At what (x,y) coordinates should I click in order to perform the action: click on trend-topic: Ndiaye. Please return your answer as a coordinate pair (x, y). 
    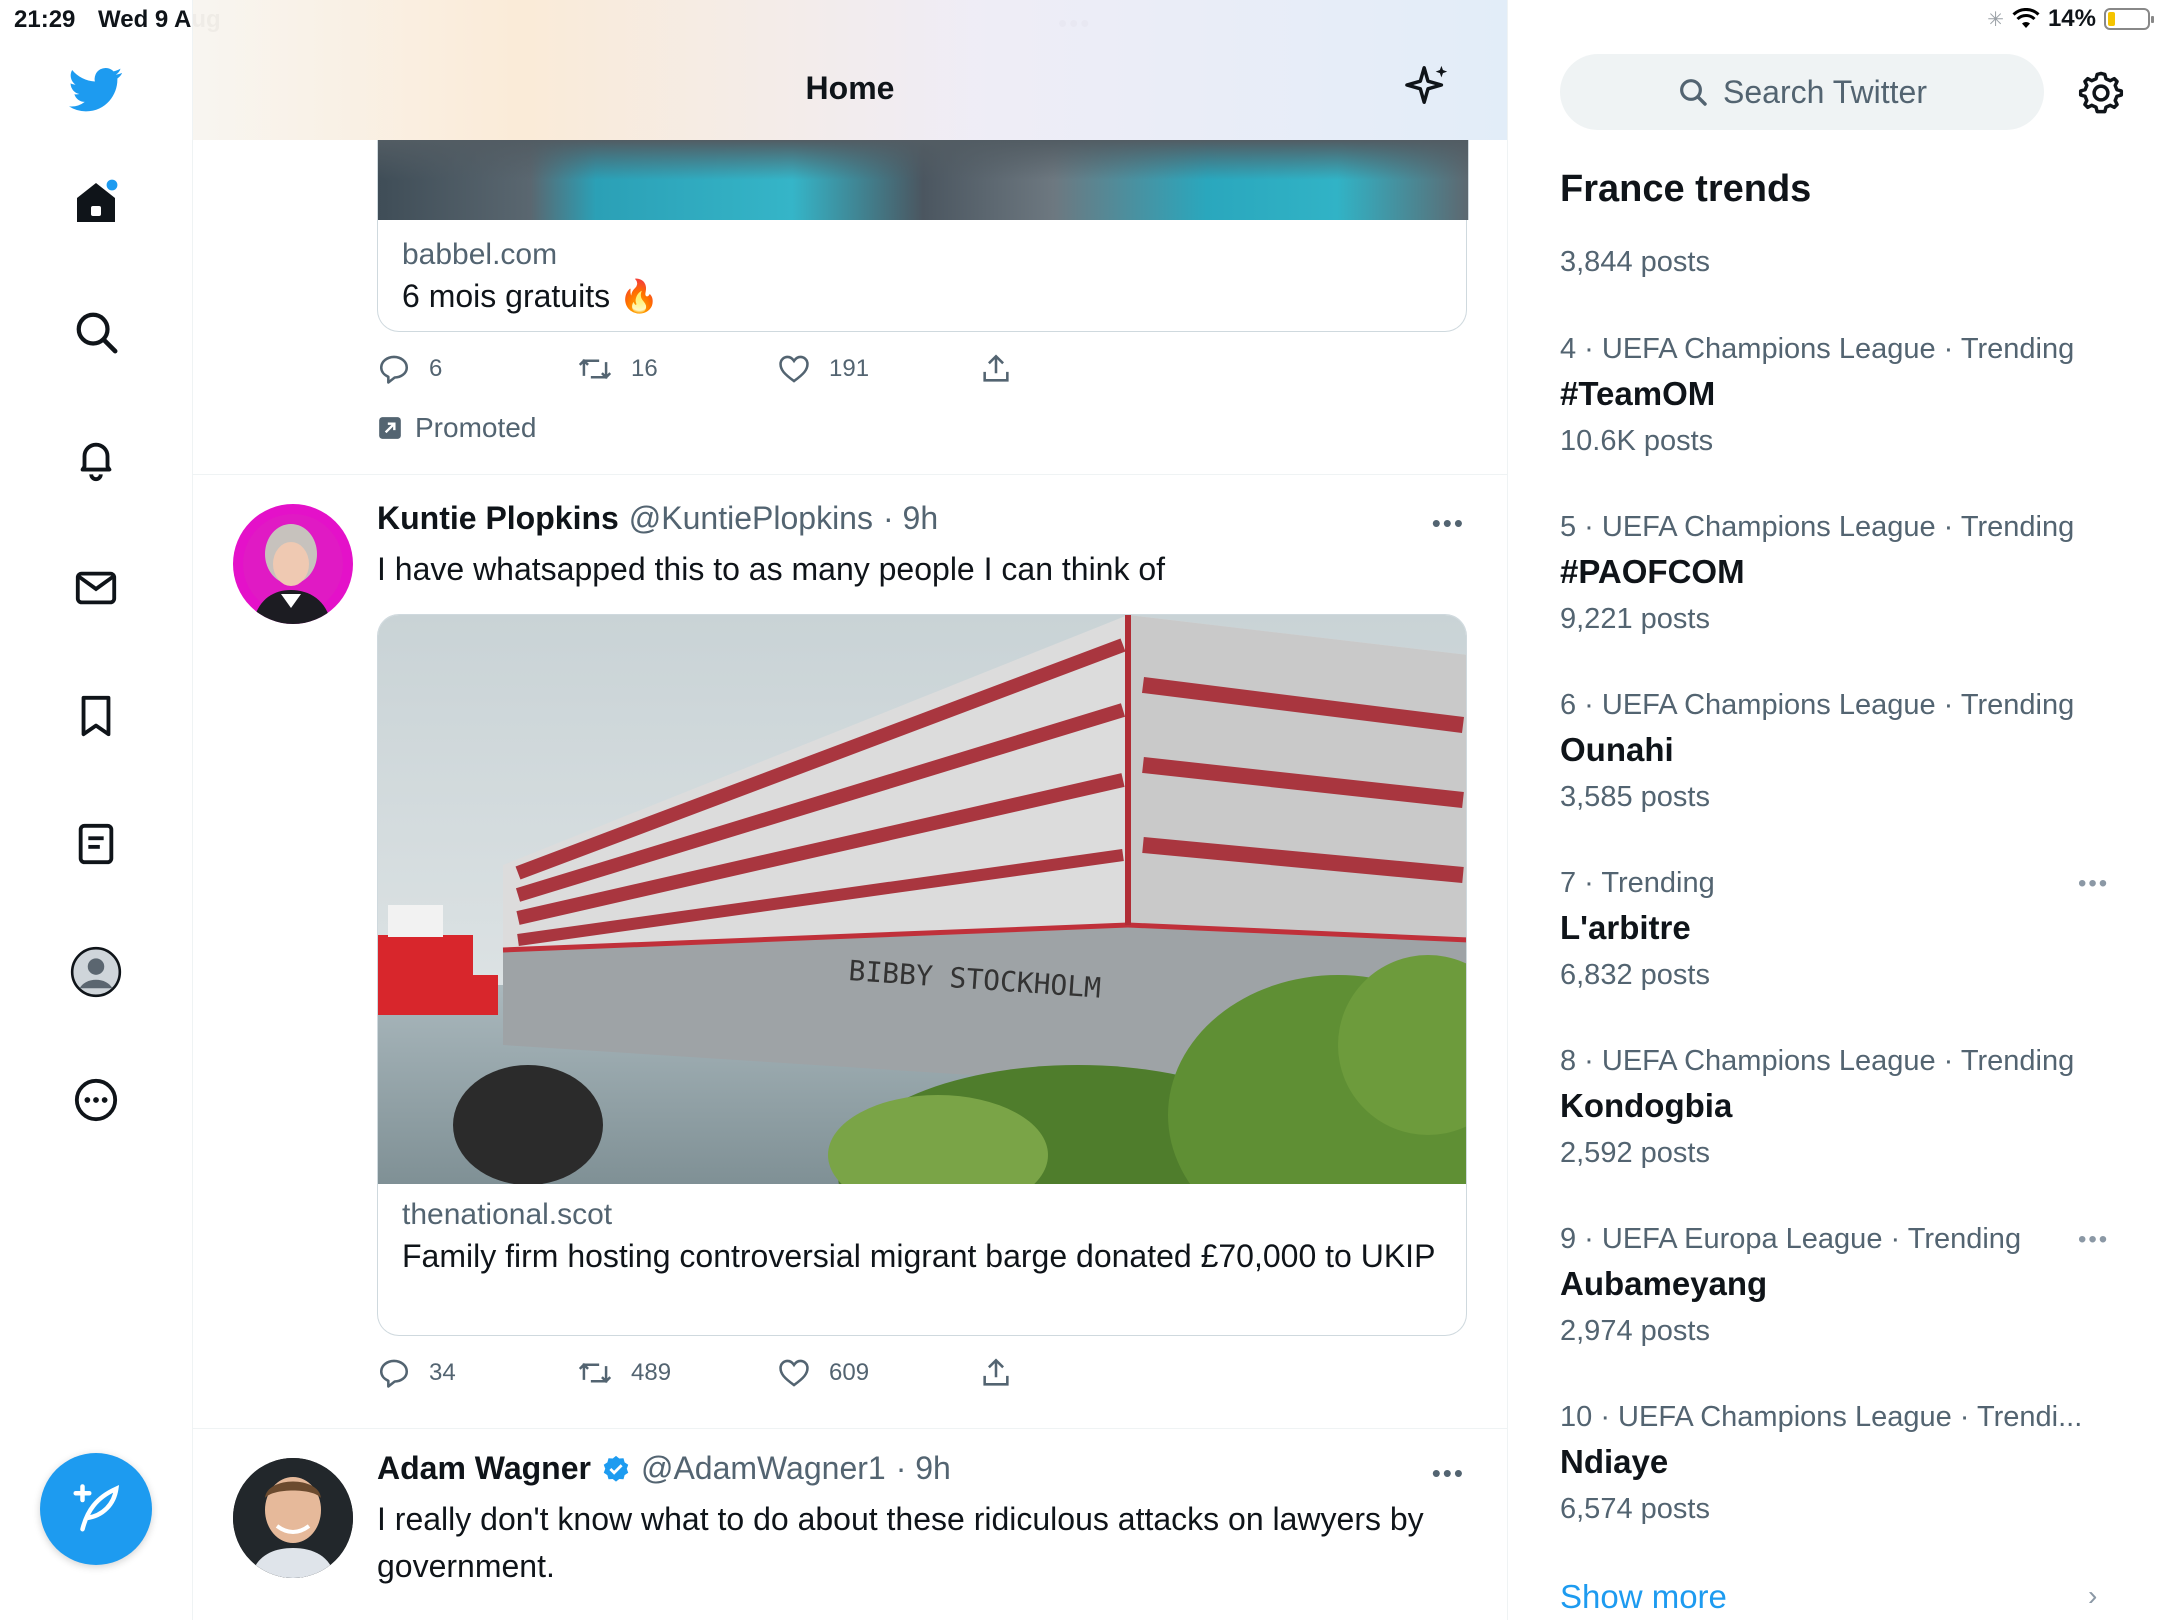
    Looking at the image, I should click on (1614, 1461).